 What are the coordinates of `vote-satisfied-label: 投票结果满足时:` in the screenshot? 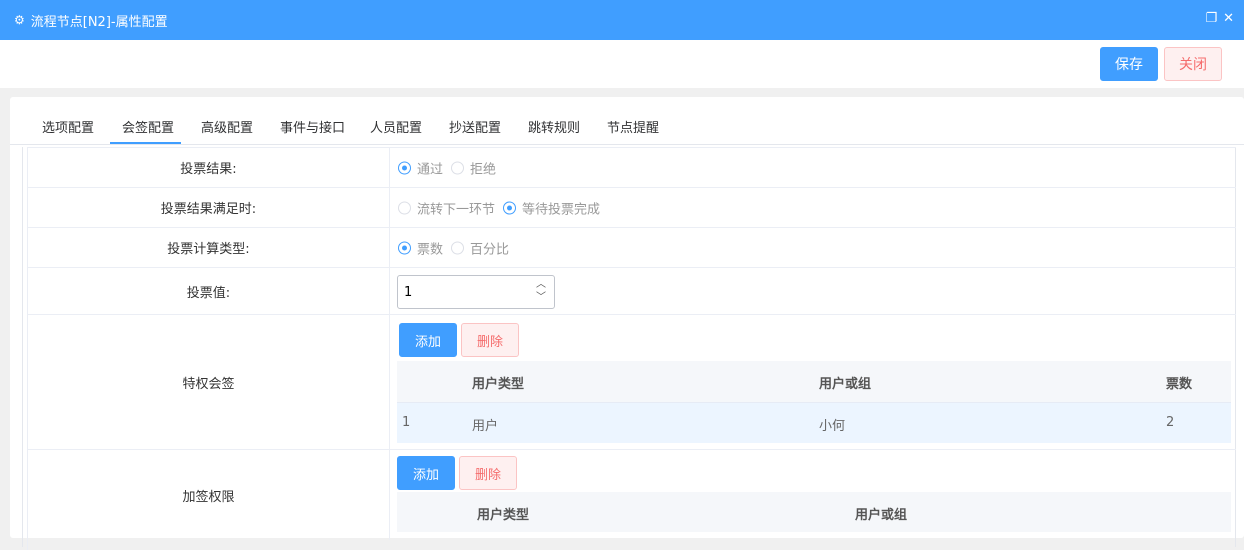 It's located at (209, 207).